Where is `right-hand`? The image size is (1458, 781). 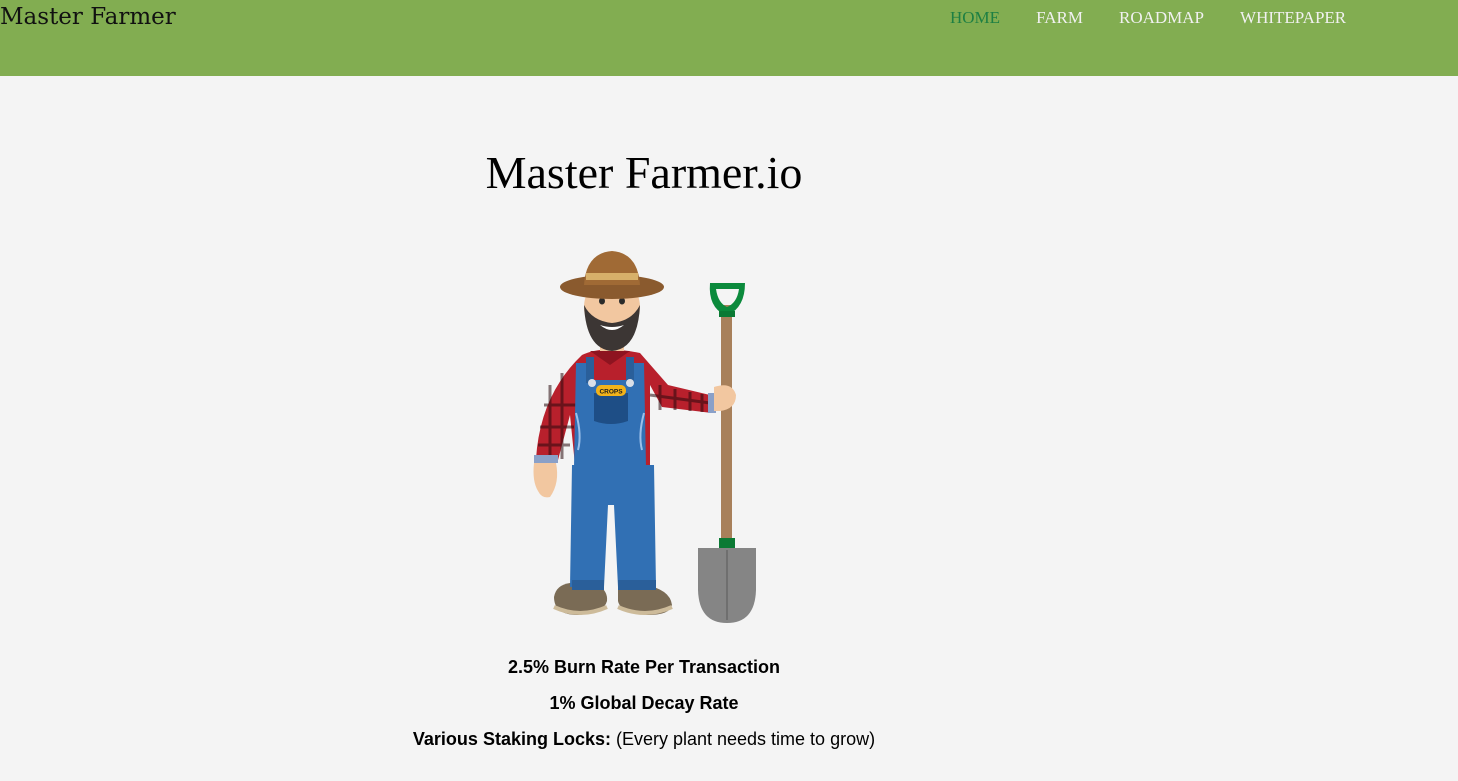 right-hand is located at coordinates (725, 398).